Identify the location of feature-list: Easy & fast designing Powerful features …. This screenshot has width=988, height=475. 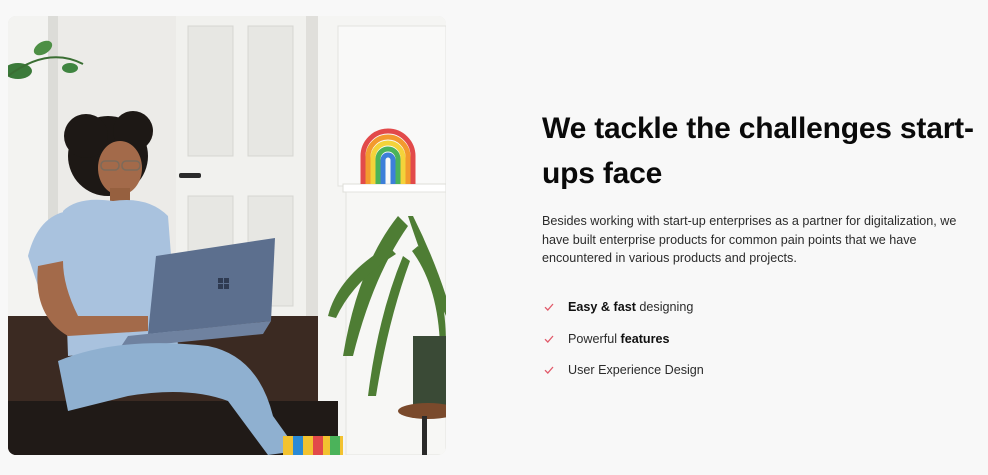
(762, 339).